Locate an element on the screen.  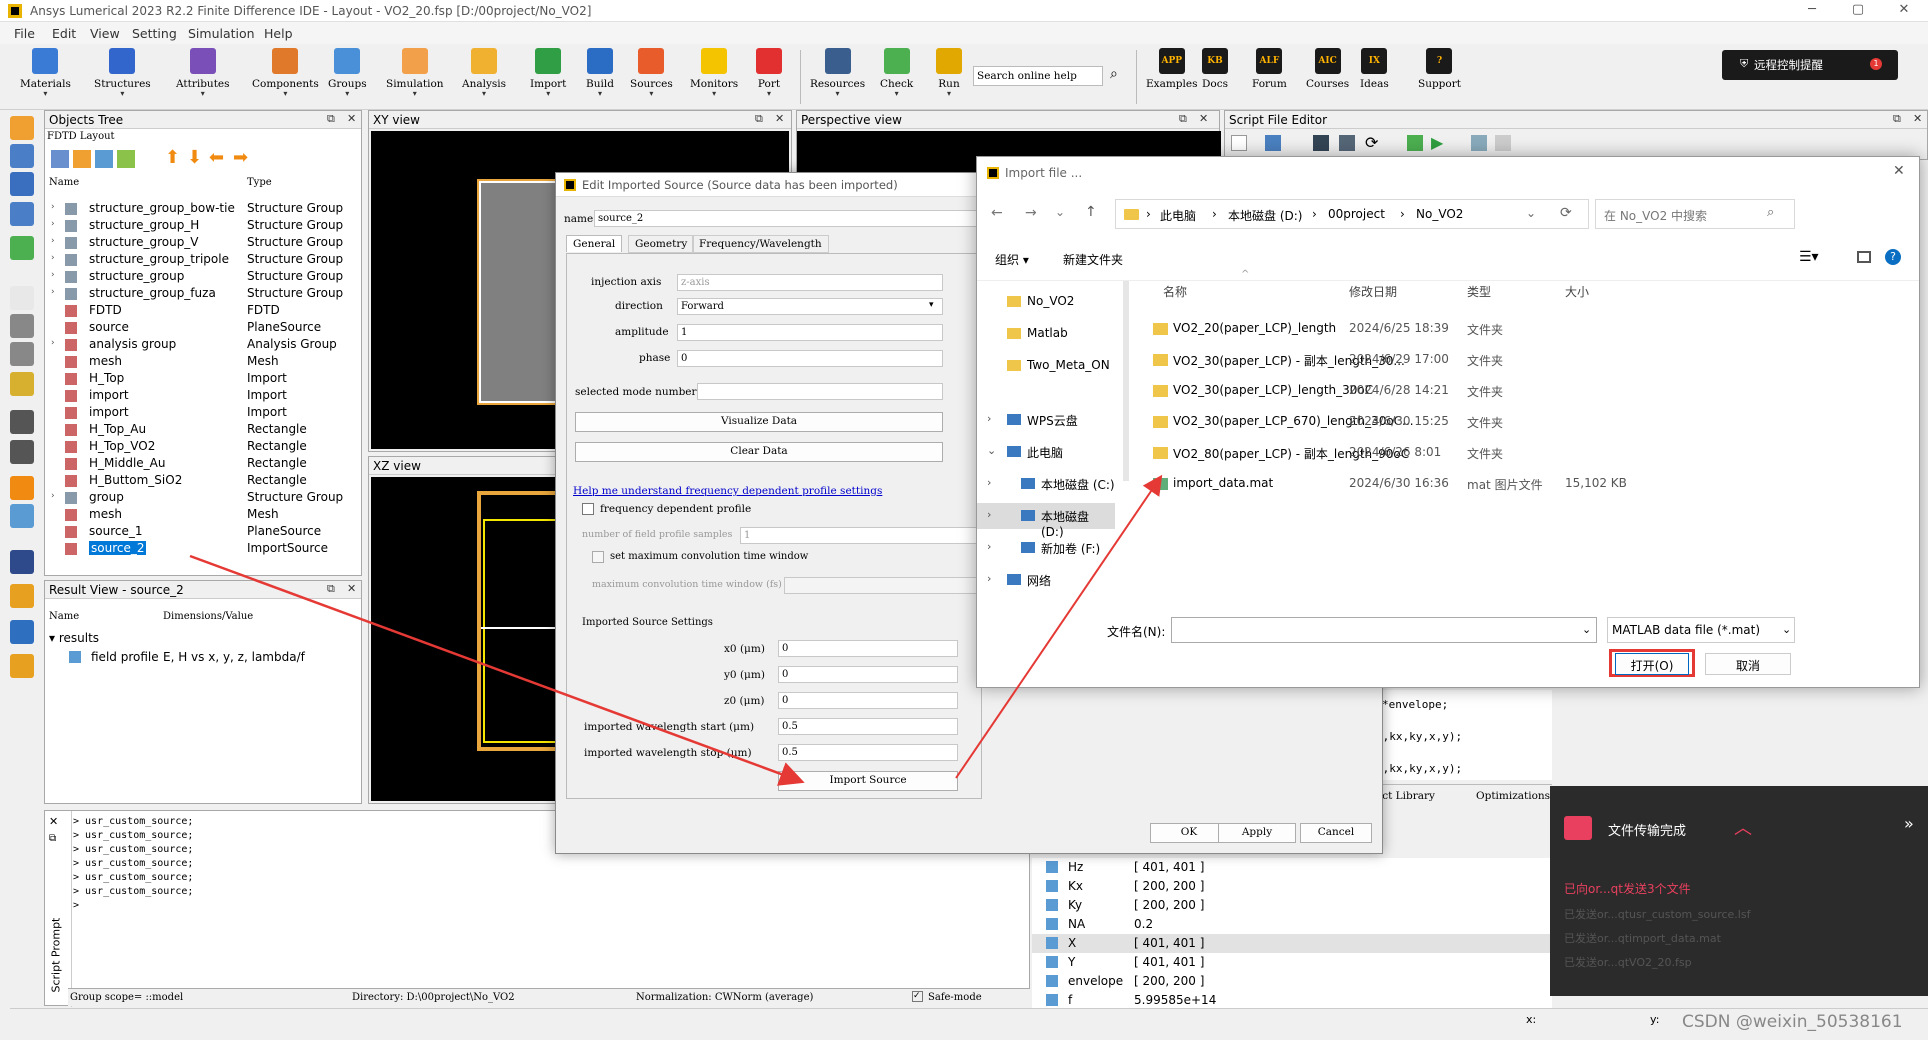
arrow-down-icon: ⬇ is located at coordinates (194, 157).